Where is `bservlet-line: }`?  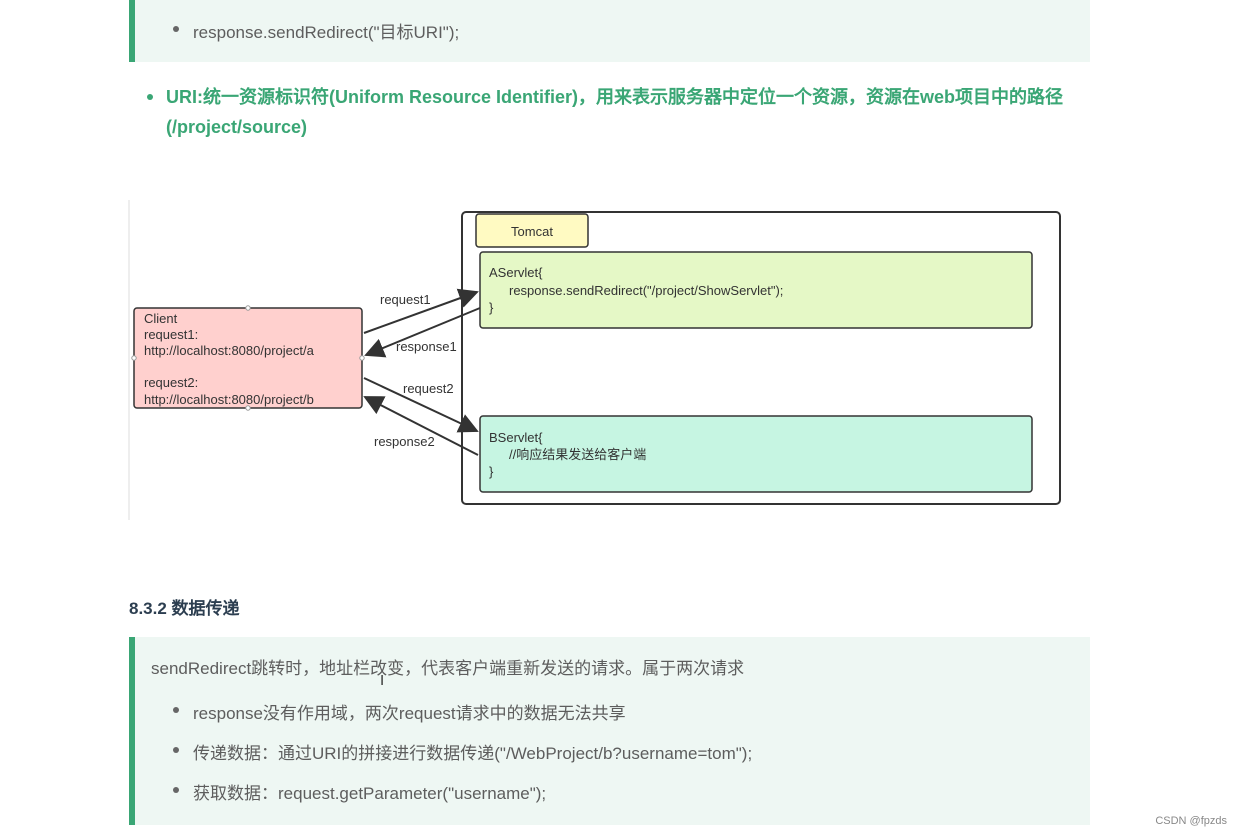
bservlet-line: } is located at coordinates (491, 471).